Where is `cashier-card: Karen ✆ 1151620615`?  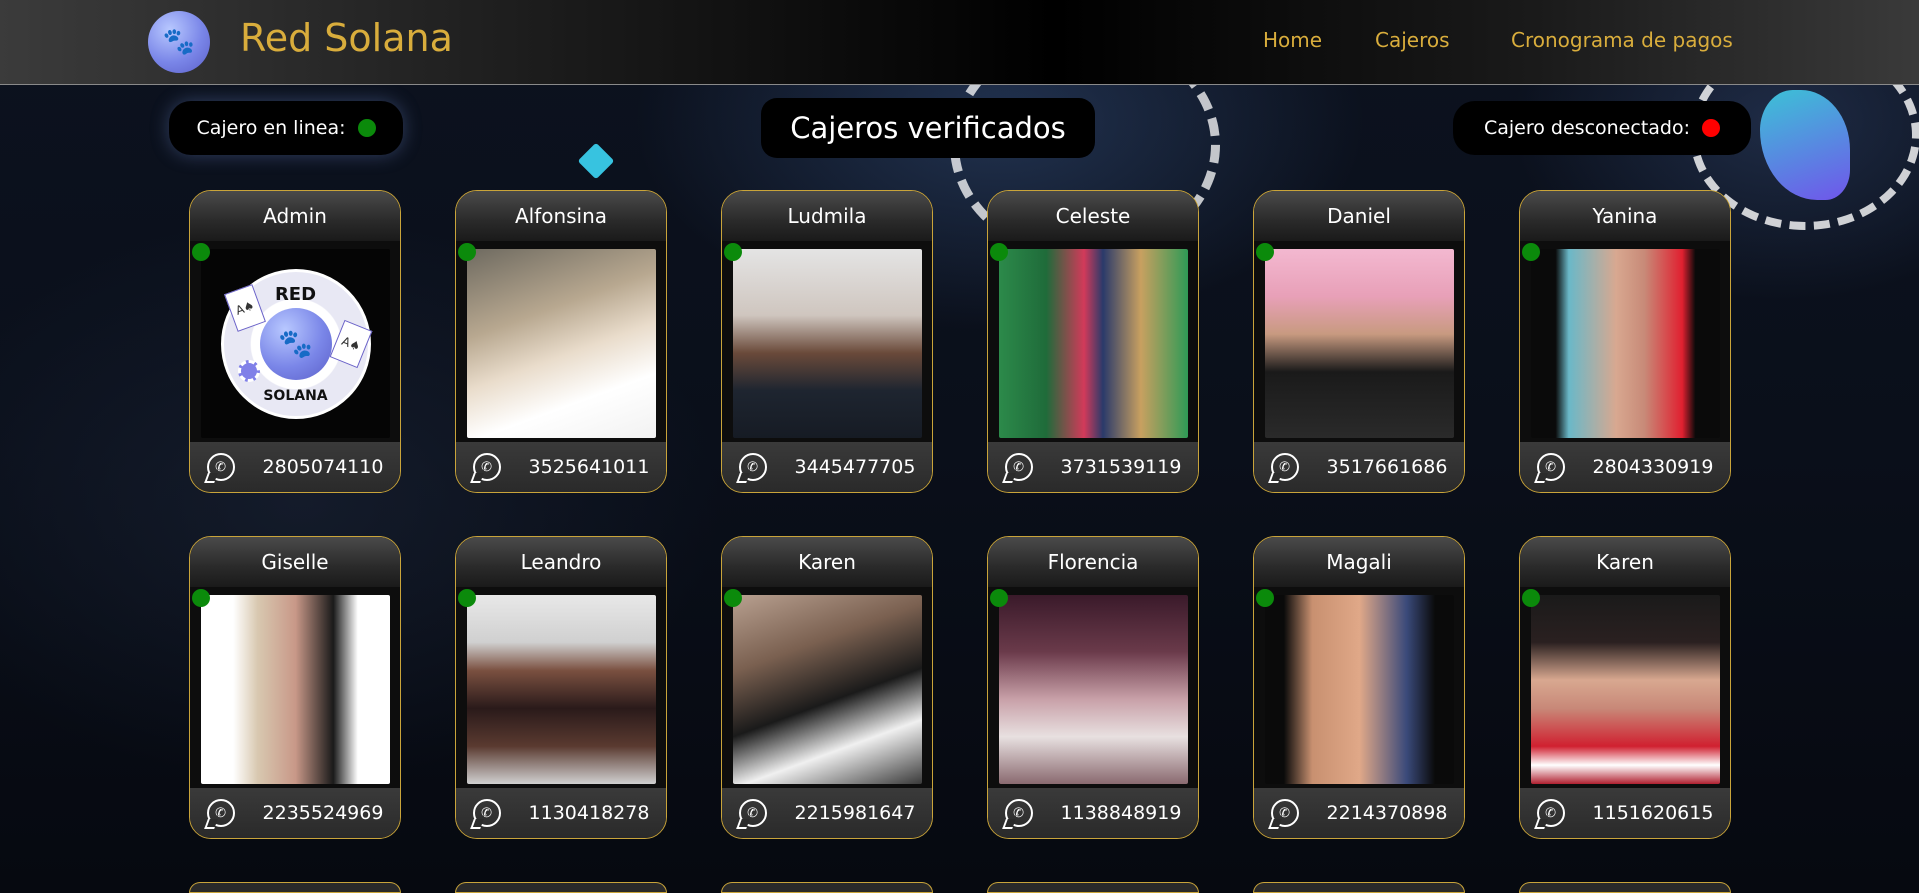 cashier-card: Karen ✆ 1151620615 is located at coordinates (1625, 687).